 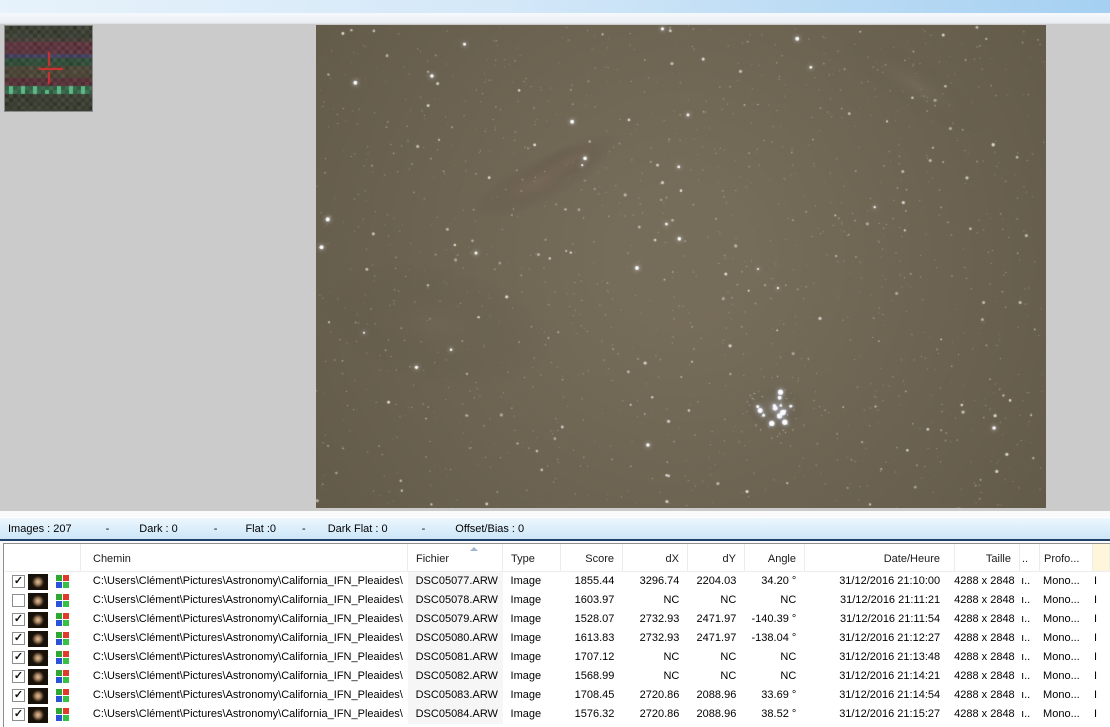 I want to click on cell-date_heure: 31/12/2016 21:15:27, so click(x=890, y=714).